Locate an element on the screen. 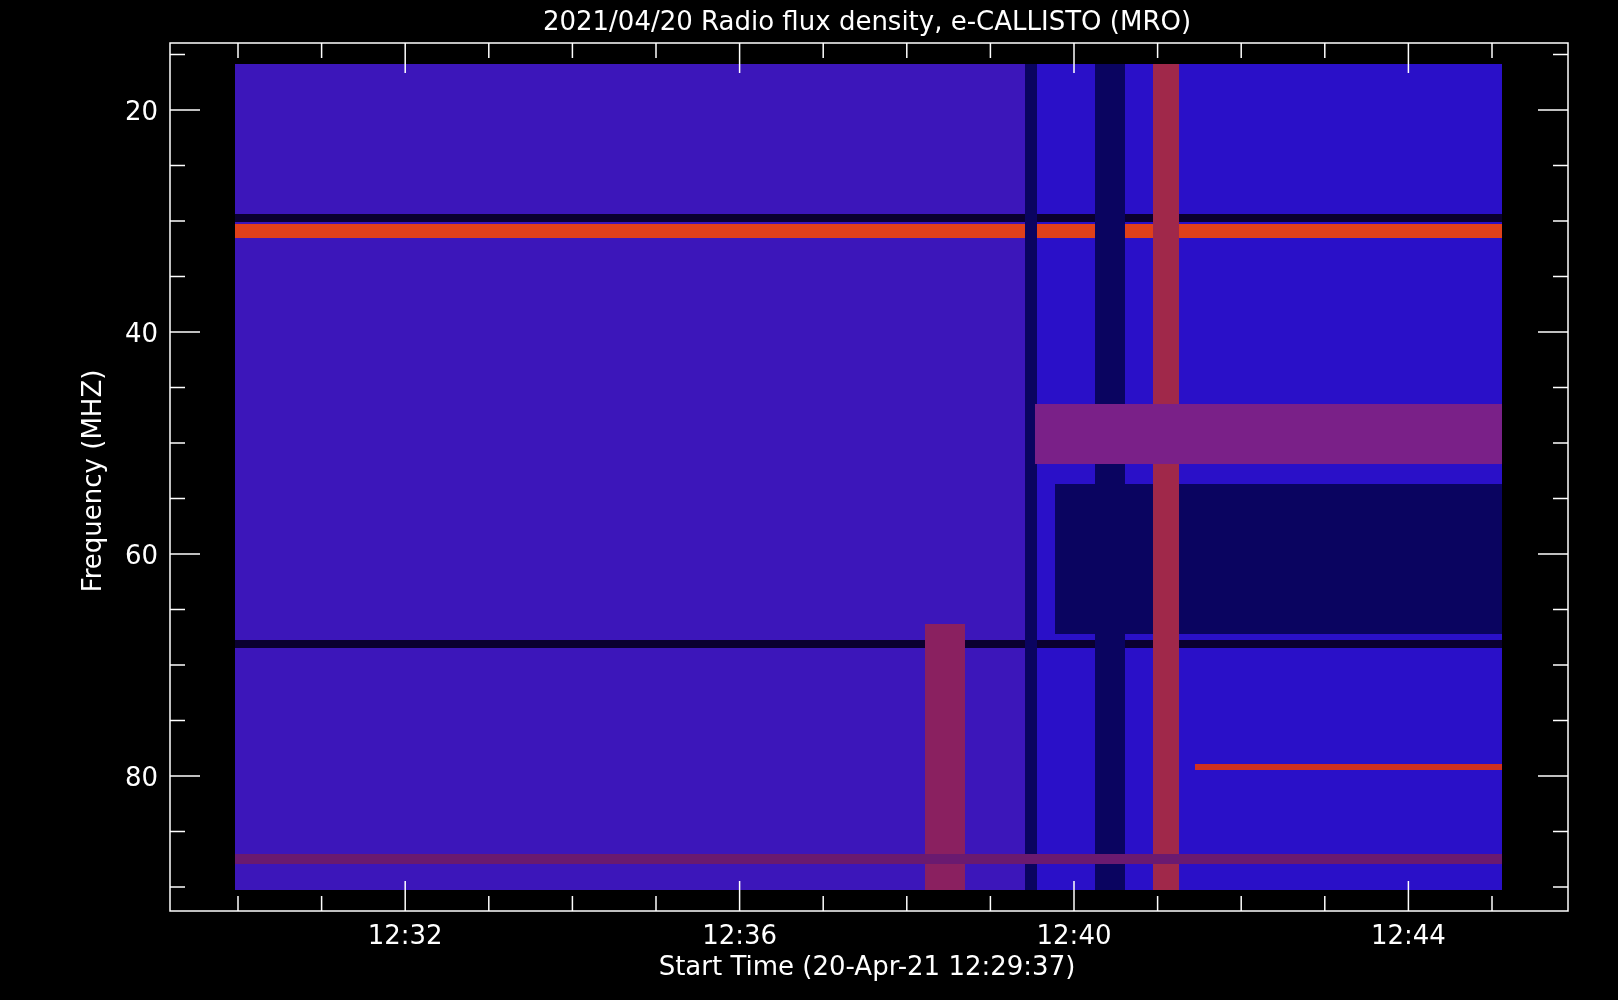 The image size is (1618, 1000). axis-title: Start Time (20-Apr-21 12:29:37) is located at coordinates (867, 966).